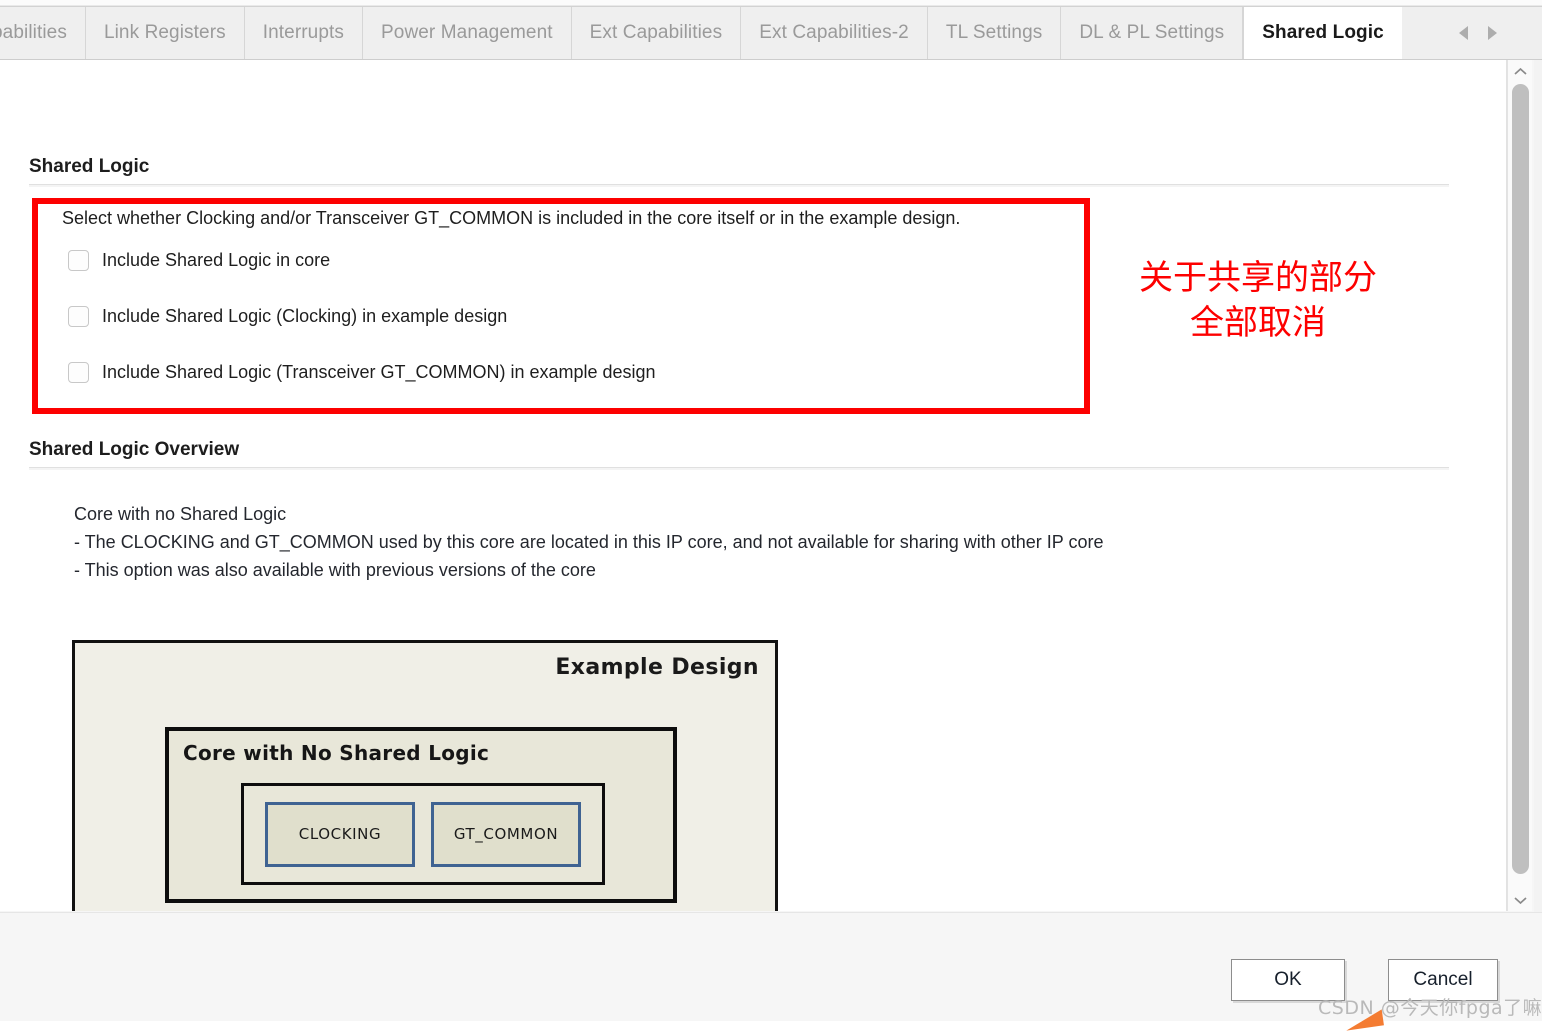  I want to click on tab-label: Interrupts, so click(303, 32).